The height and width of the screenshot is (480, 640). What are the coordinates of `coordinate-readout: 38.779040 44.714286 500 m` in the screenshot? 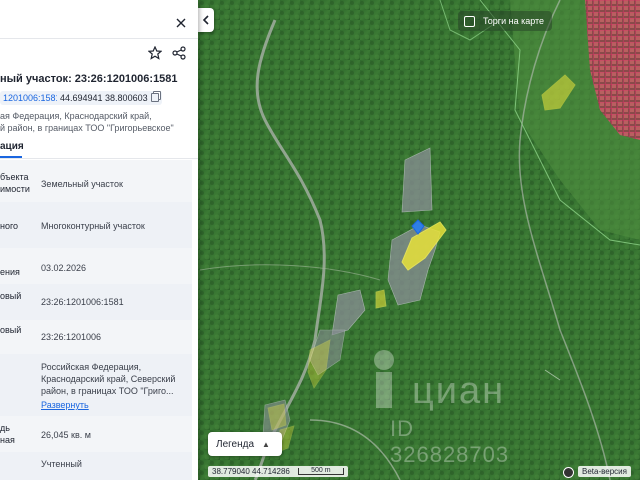 It's located at (278, 471).